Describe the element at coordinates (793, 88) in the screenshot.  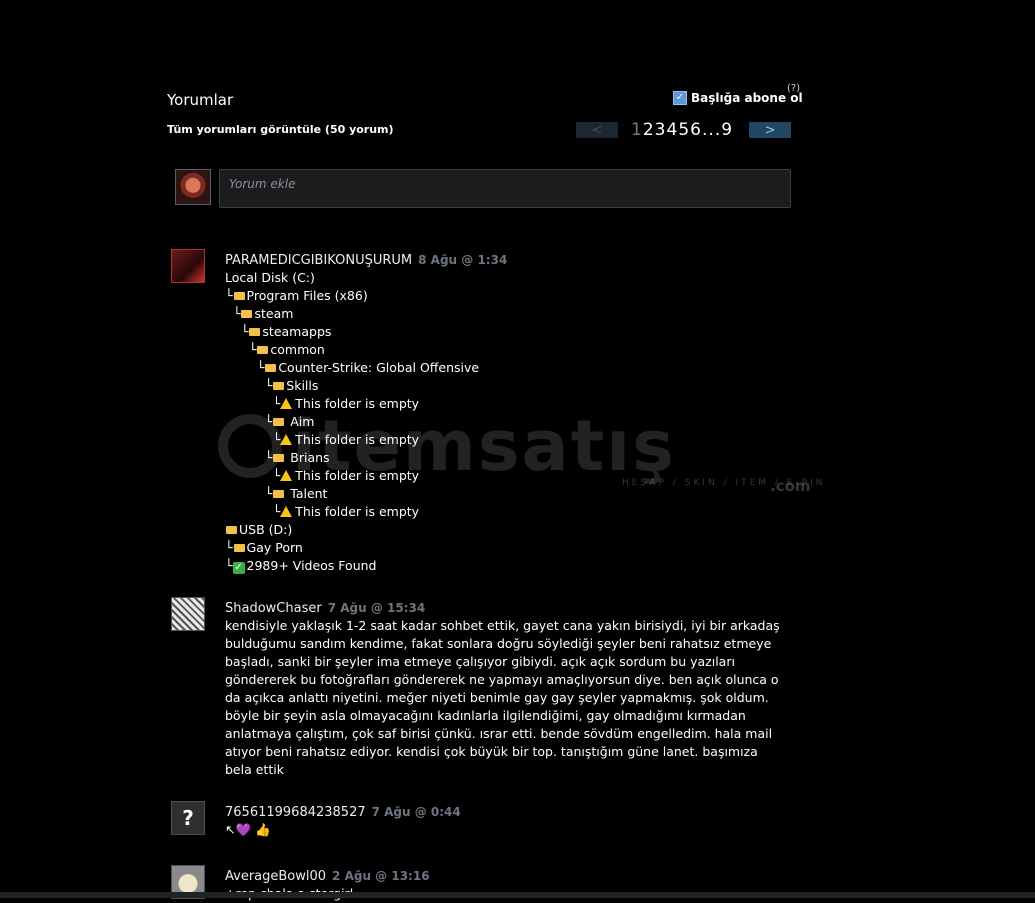
I see `help-link: (?)` at that location.